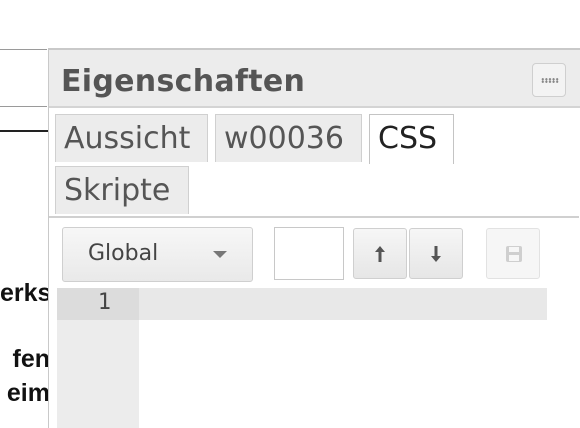  Describe the element at coordinates (220, 254) in the screenshot. I see `chevron-down-icon` at that location.